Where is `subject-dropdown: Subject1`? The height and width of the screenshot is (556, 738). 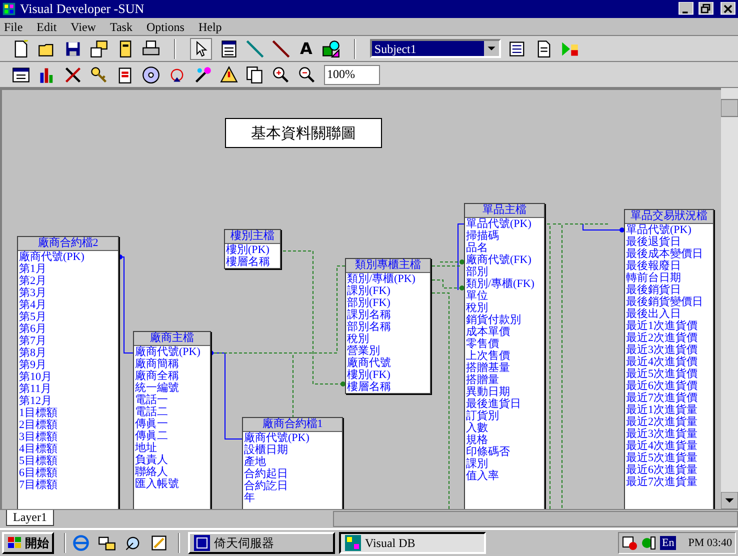
subject-dropdown: Subject1 is located at coordinates (436, 48).